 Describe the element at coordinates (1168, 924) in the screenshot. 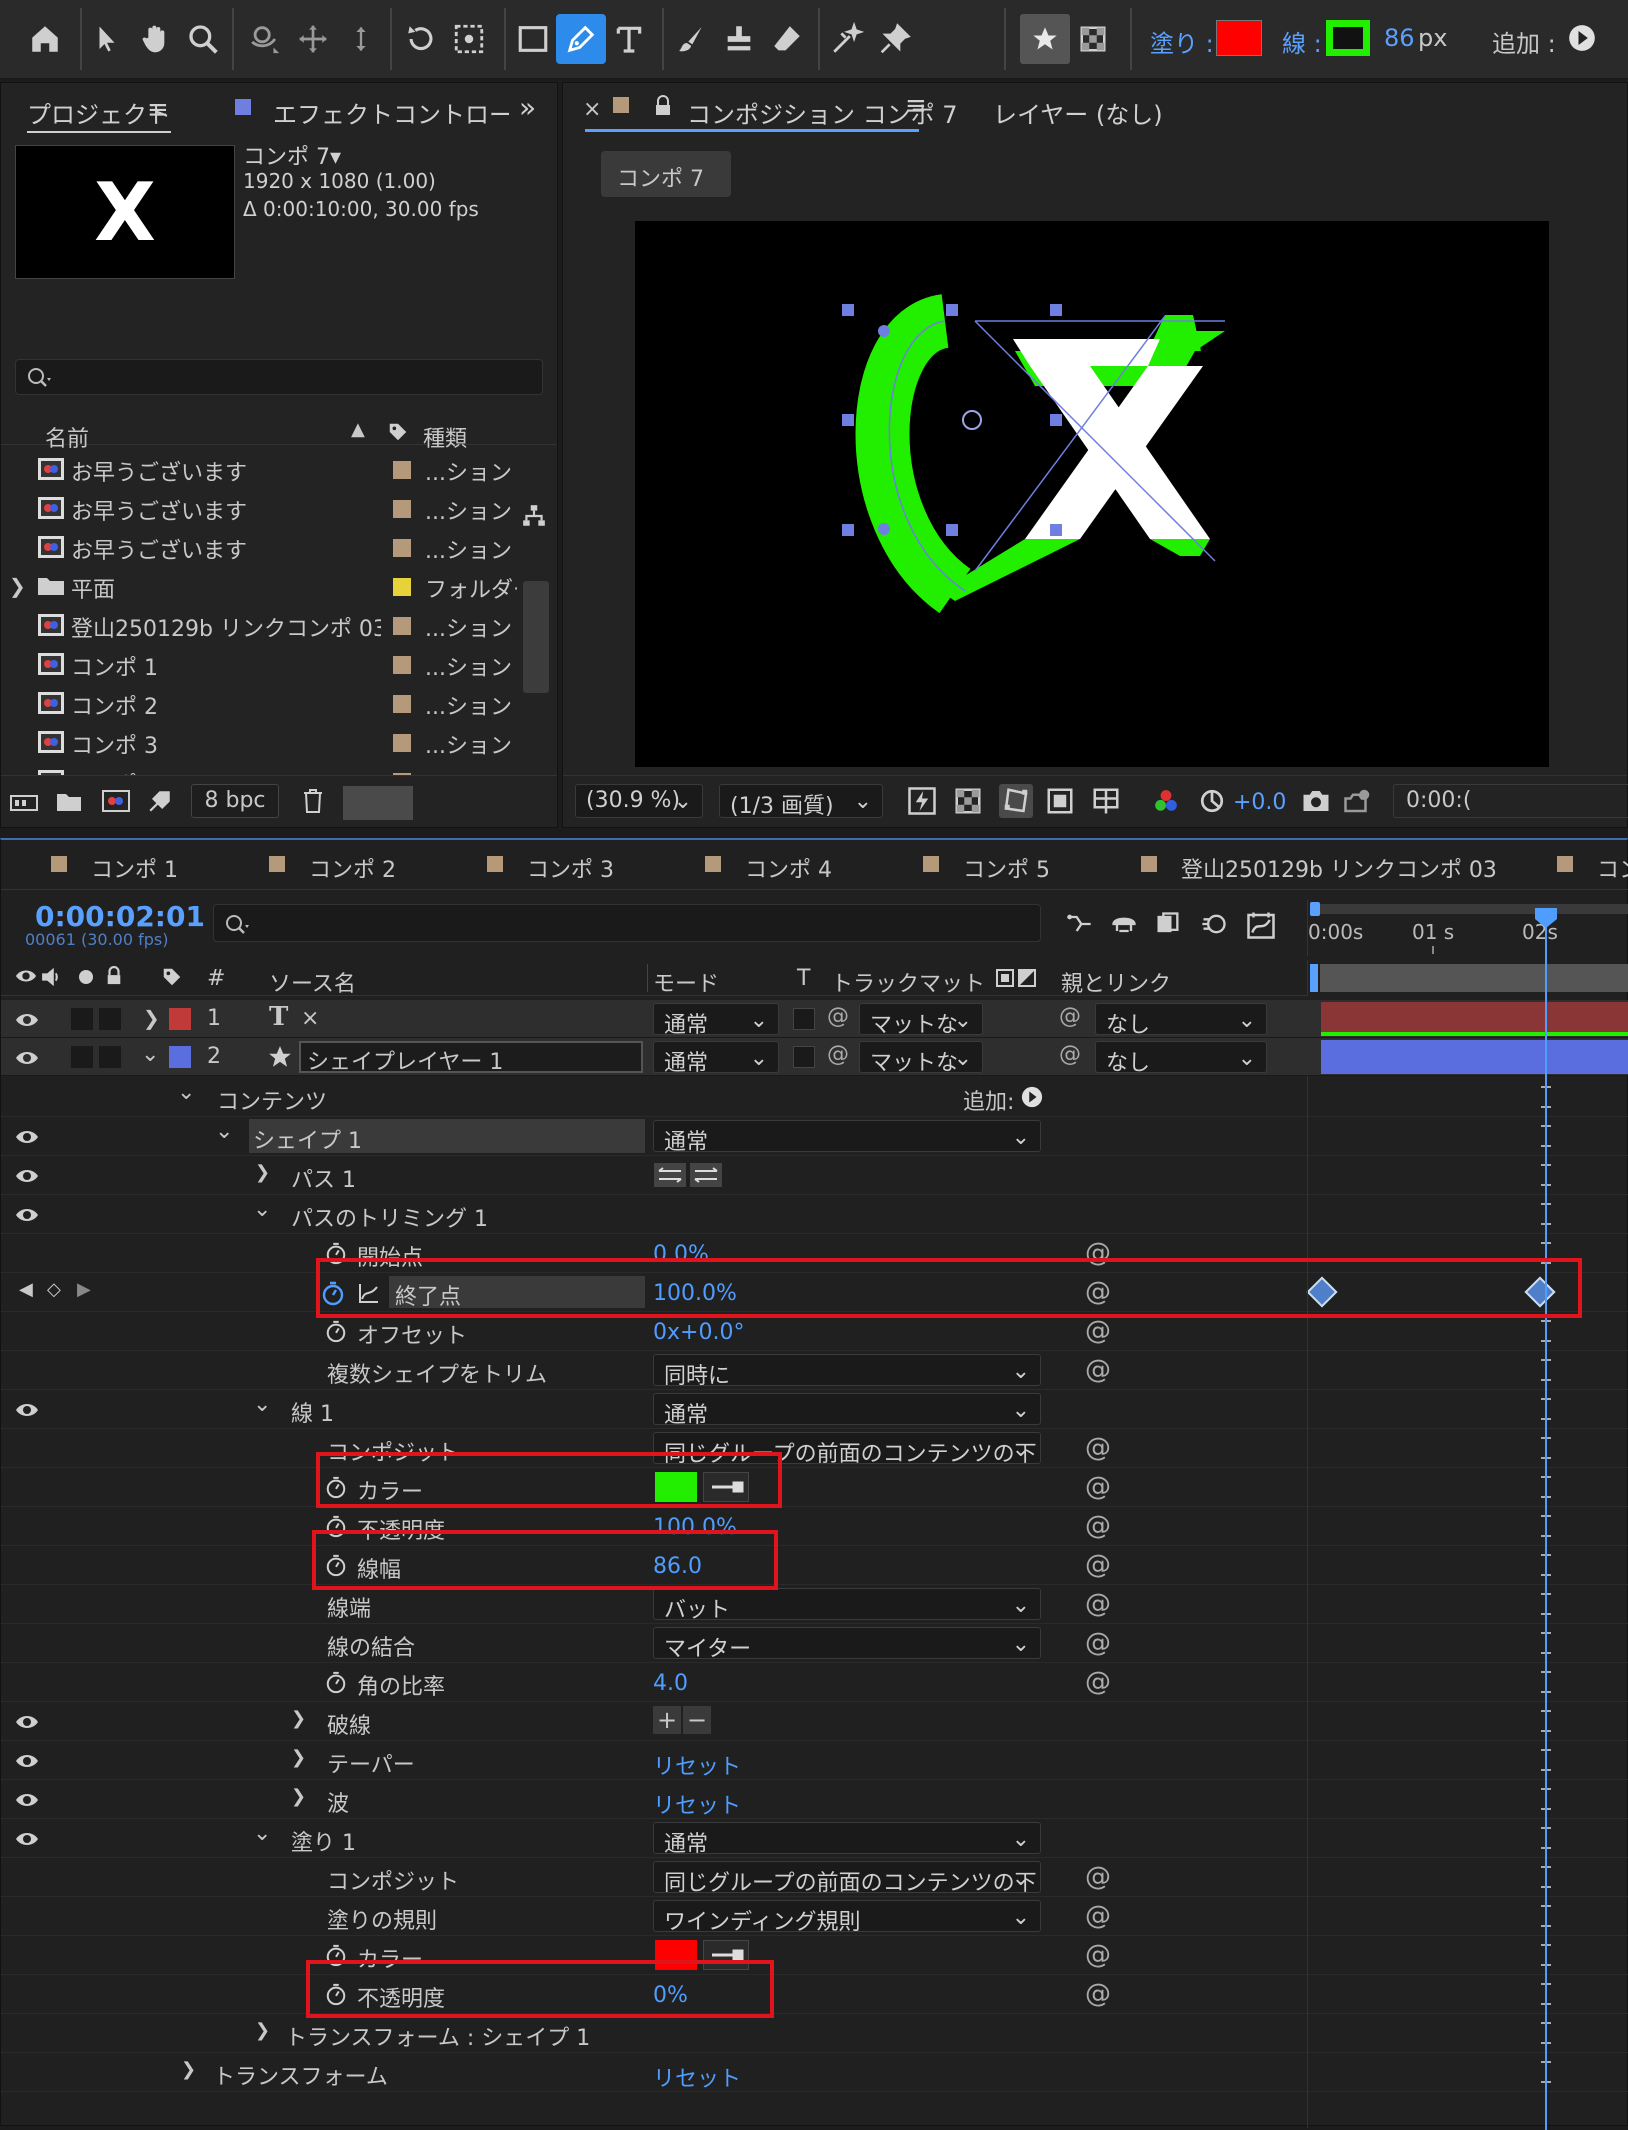

I see `frame-blending-icon` at that location.